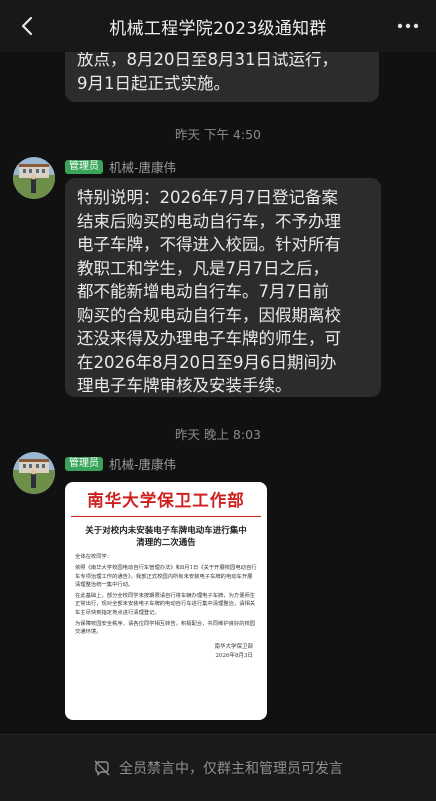 The width and height of the screenshot is (436, 801). Describe the element at coordinates (166, 499) in the screenshot. I see `notice-header: 南华大学保卫工作部` at that location.